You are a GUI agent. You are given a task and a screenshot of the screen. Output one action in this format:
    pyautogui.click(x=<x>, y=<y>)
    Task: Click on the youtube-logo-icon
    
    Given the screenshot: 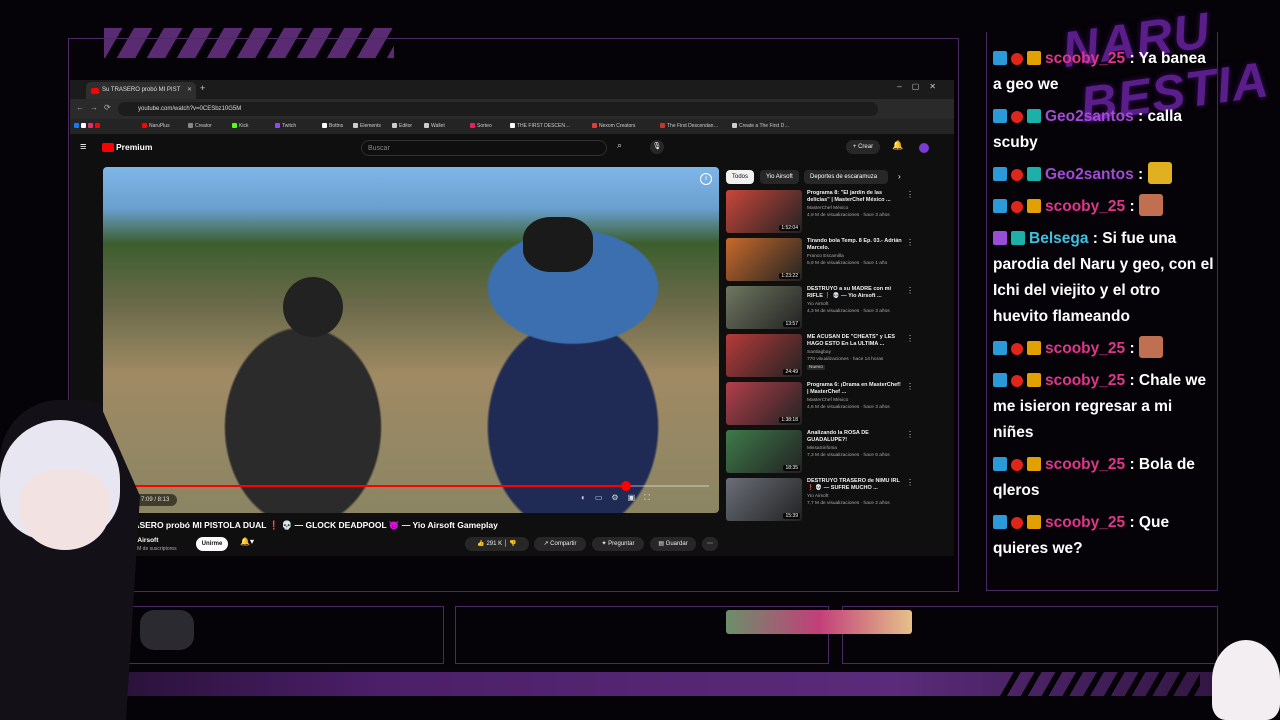 What is the action you would take?
    pyautogui.click(x=108, y=147)
    